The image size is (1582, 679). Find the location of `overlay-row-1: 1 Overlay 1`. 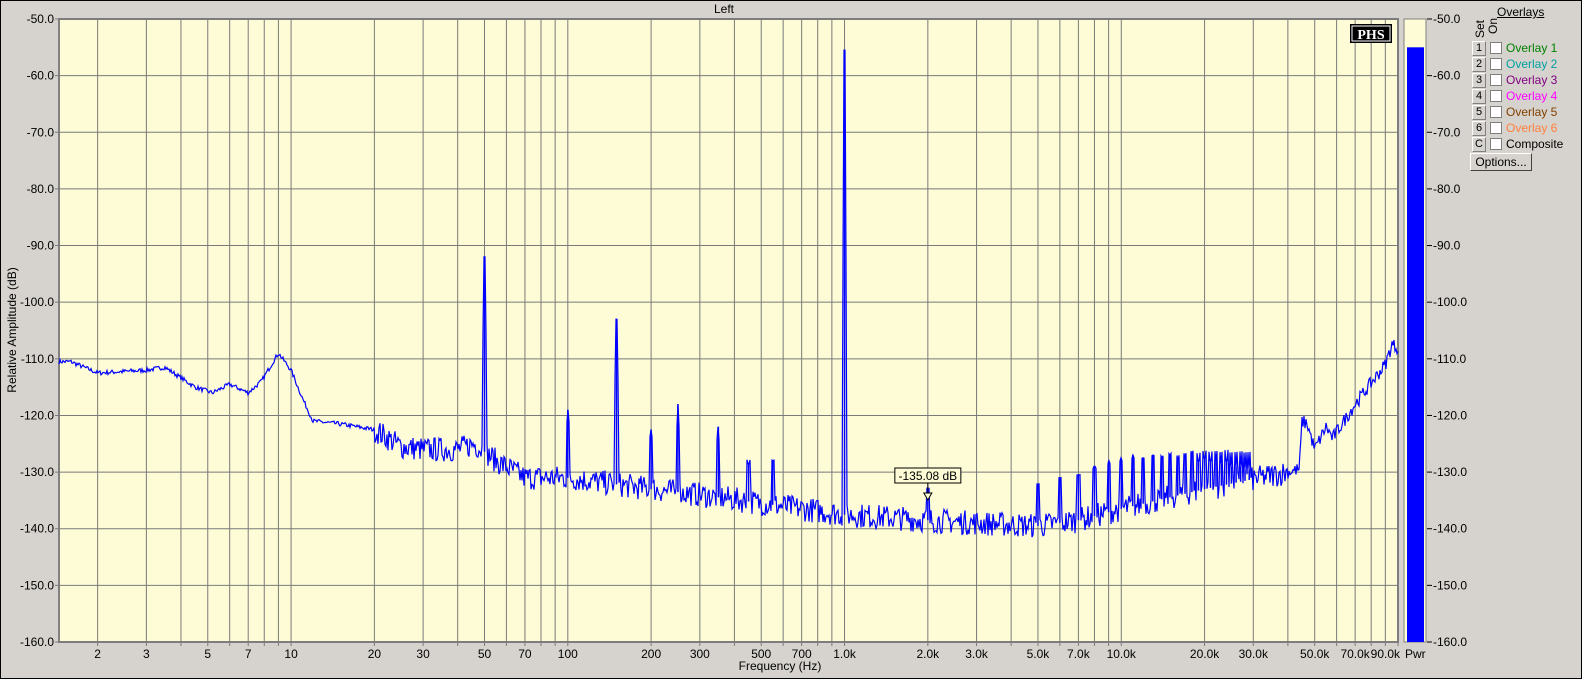

overlay-row-1: 1 Overlay 1 is located at coordinates (1514, 48).